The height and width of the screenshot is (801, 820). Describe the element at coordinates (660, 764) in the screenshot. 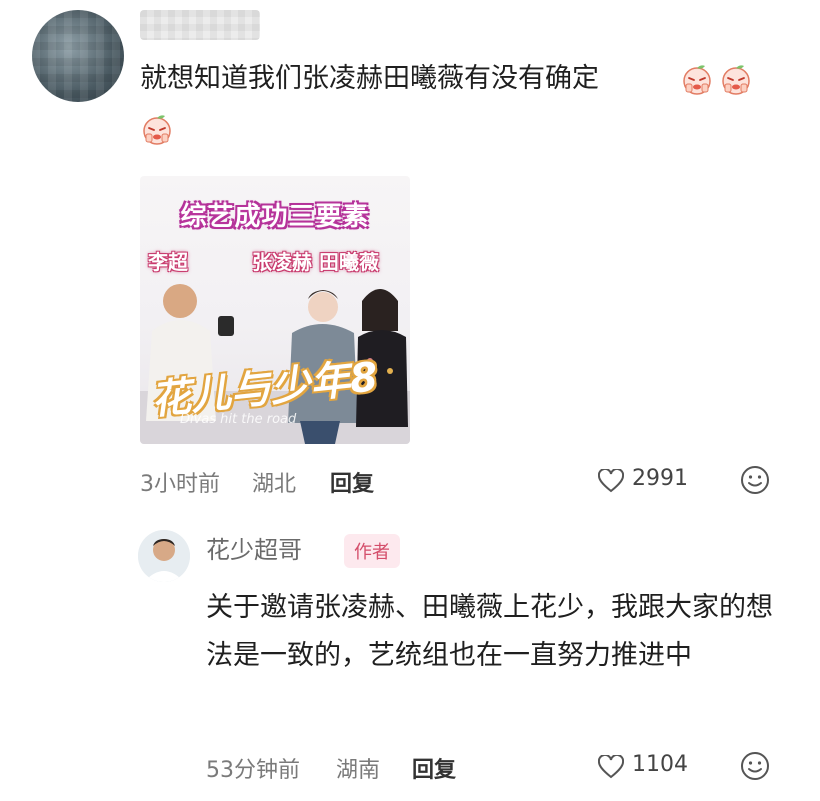

I see `like-count: 1104` at that location.